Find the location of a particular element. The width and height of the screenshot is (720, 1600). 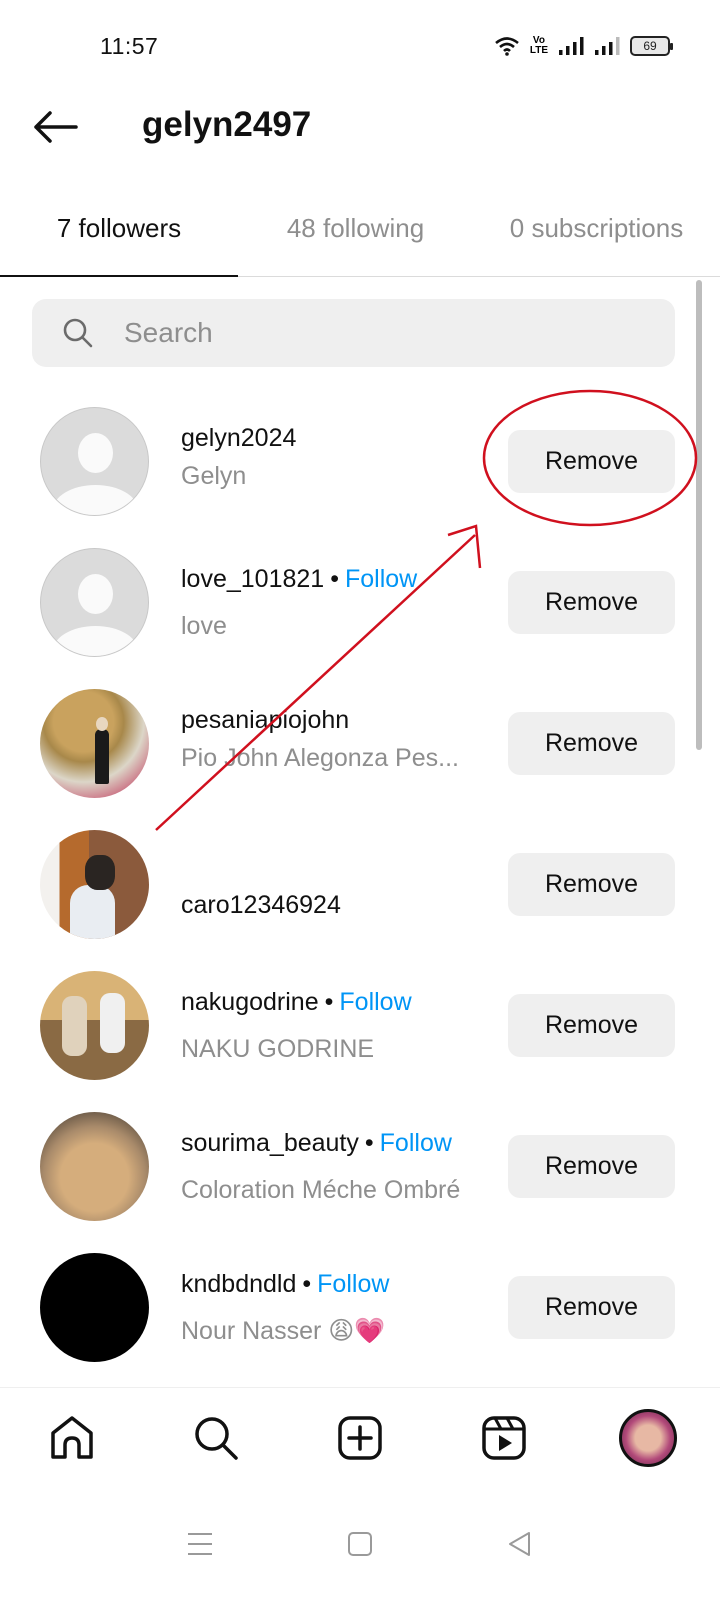

status-time: 11:57 is located at coordinates (129, 46).